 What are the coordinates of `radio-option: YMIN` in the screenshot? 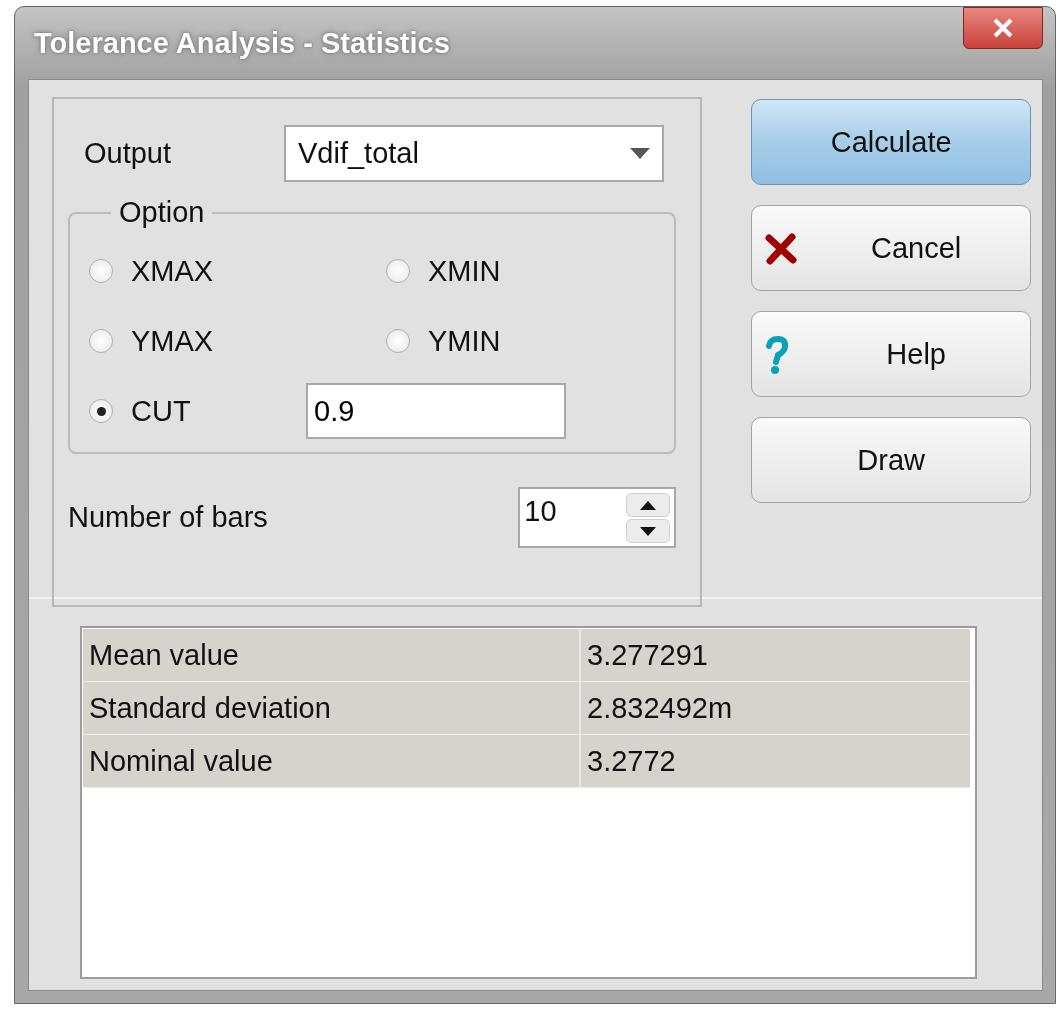 It's located at (443, 341).